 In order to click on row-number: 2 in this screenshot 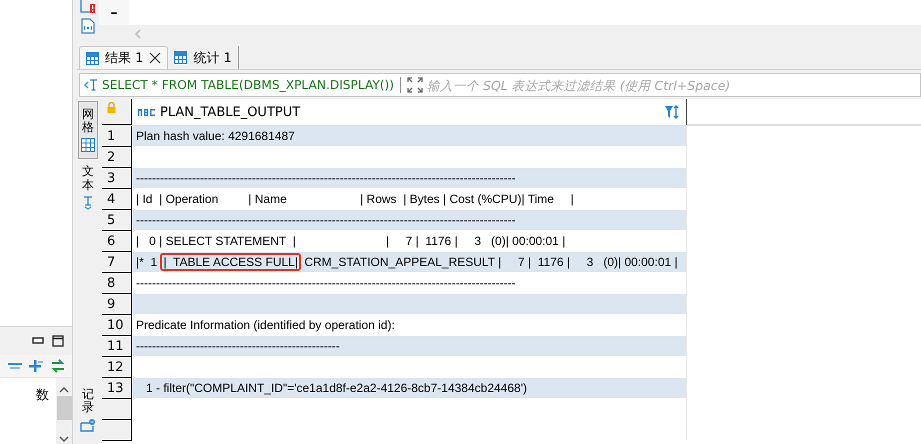, I will do `click(117, 157)`.